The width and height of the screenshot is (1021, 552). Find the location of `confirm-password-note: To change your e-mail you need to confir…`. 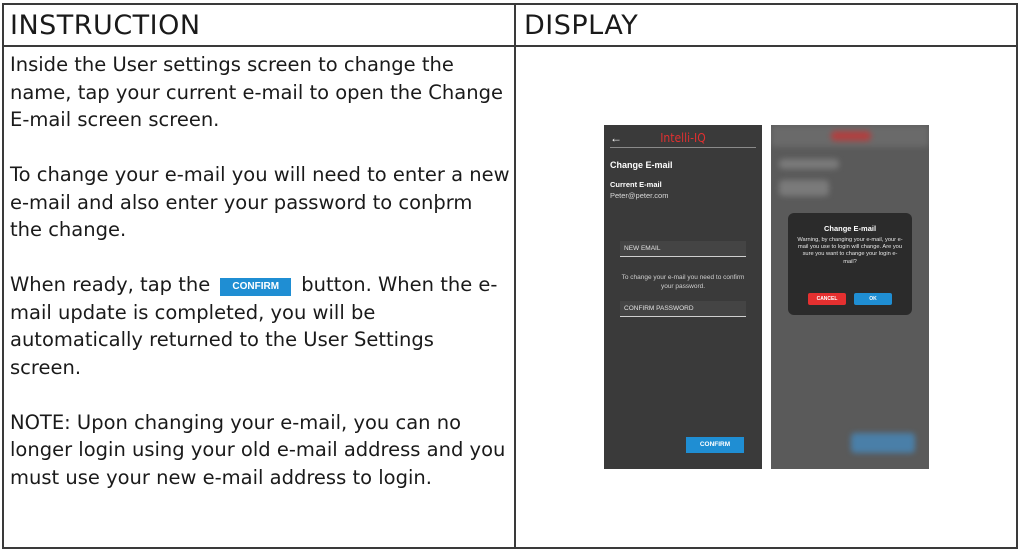

confirm-password-note: To change your e-mail you need to confir… is located at coordinates (683, 282).